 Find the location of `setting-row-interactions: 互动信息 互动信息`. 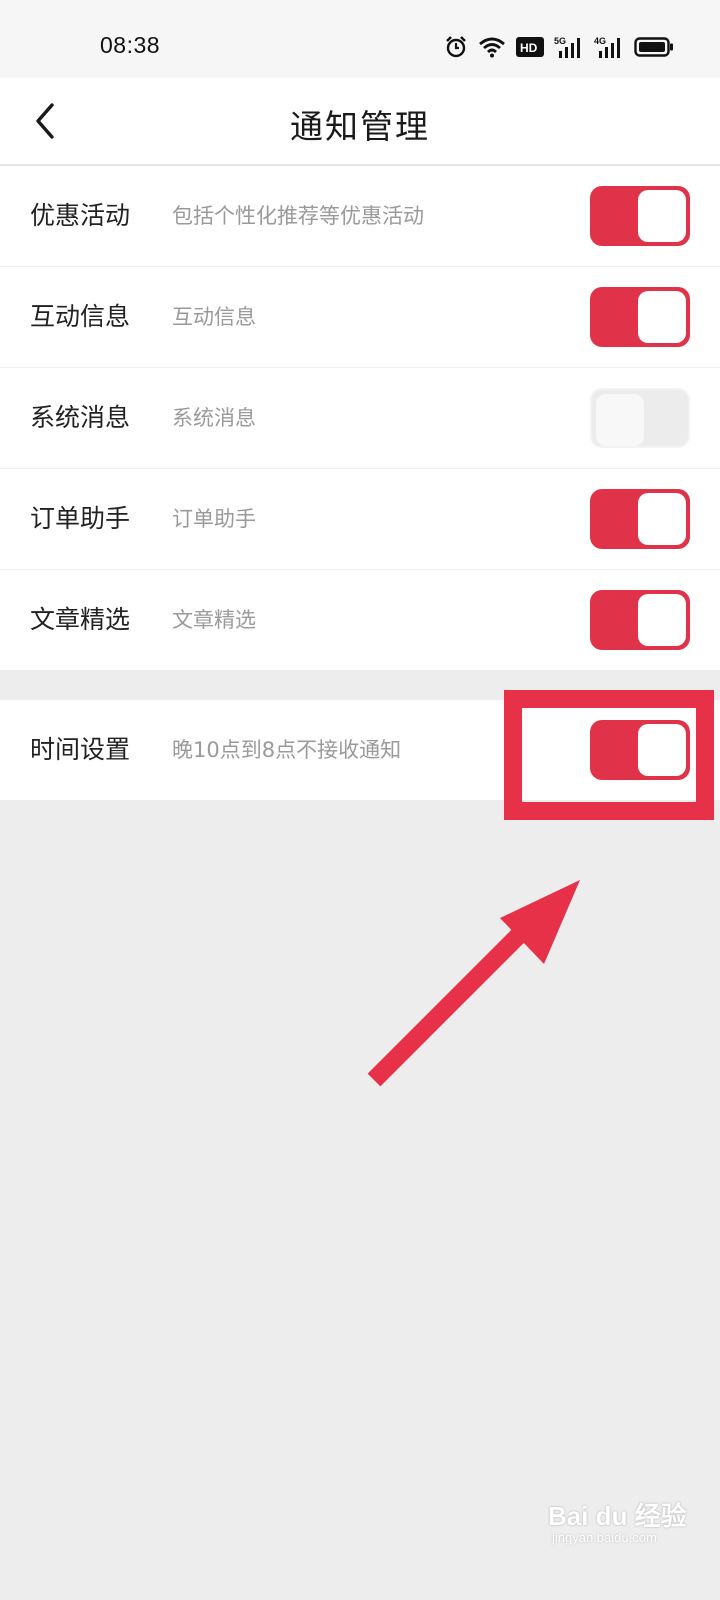

setting-row-interactions: 互动信息 互动信息 is located at coordinates (360, 317).